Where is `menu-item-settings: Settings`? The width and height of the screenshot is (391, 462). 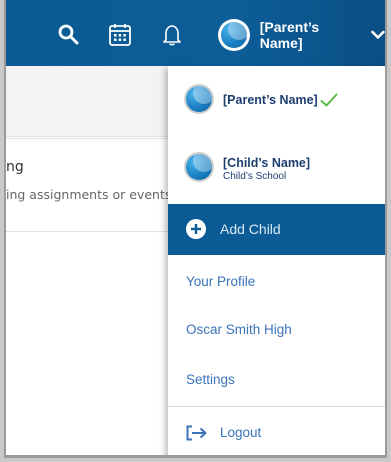
menu-item-settings: Settings is located at coordinates (276, 381).